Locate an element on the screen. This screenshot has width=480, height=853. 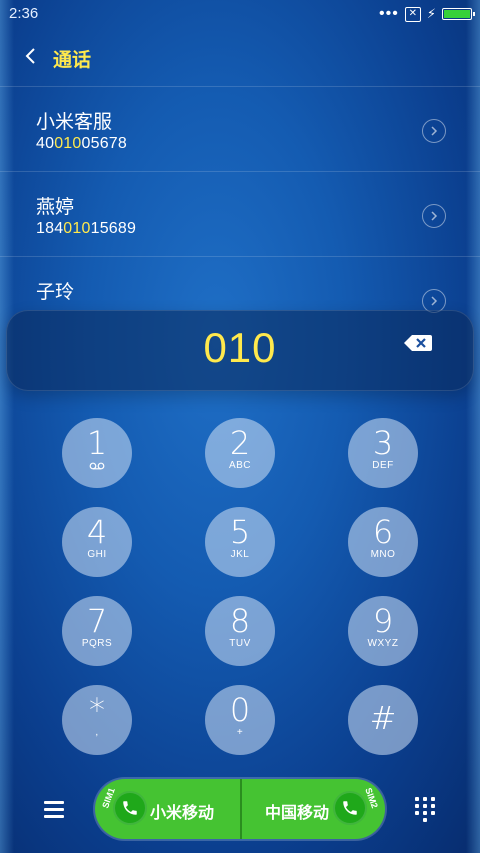
menu-button is located at coordinates (54, 809).